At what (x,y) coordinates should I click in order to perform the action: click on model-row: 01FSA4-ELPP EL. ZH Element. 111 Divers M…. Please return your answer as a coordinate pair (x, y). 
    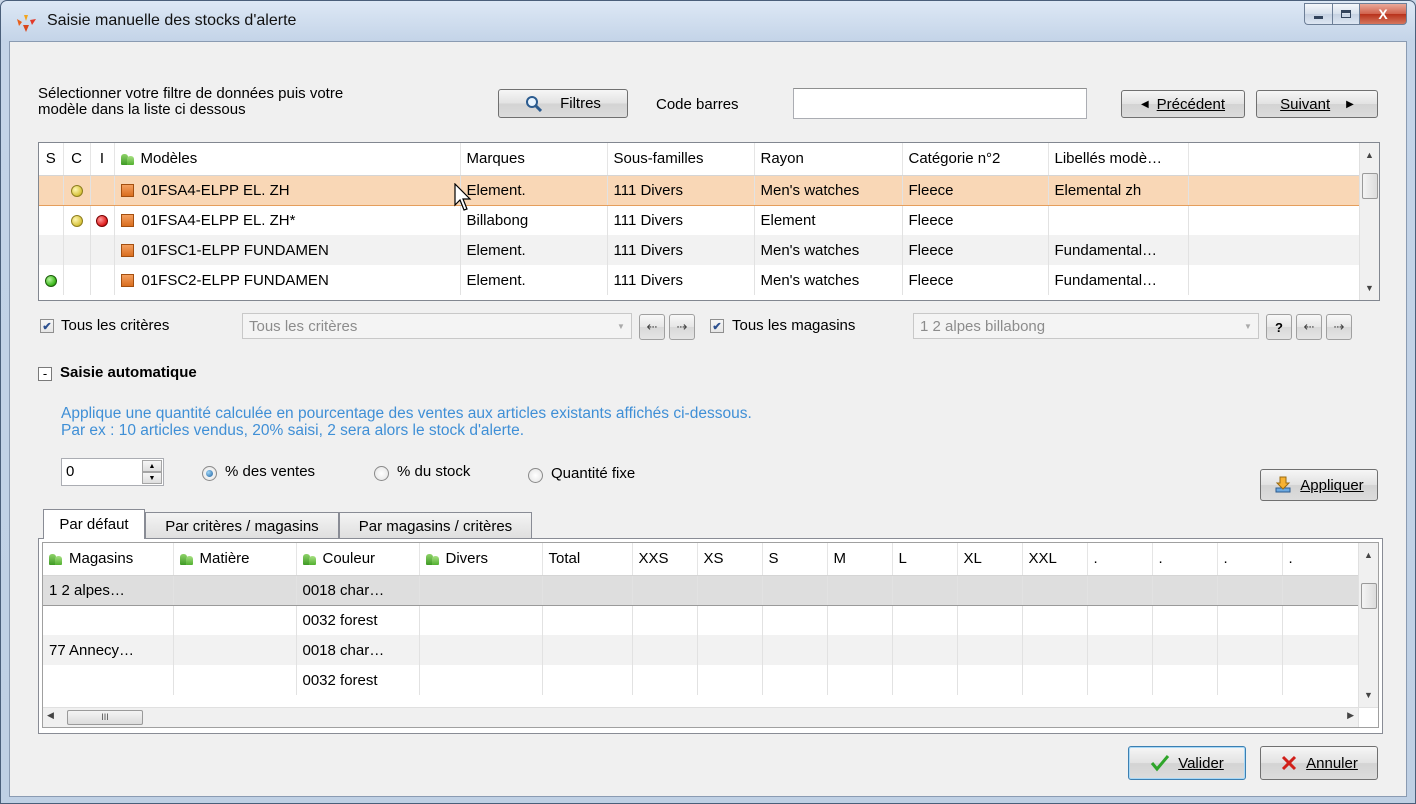
    Looking at the image, I should click on (699, 190).